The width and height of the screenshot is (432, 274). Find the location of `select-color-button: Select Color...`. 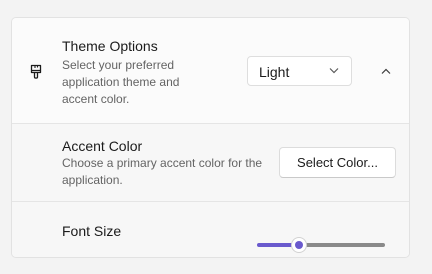

select-color-button: Select Color... is located at coordinates (337, 162).